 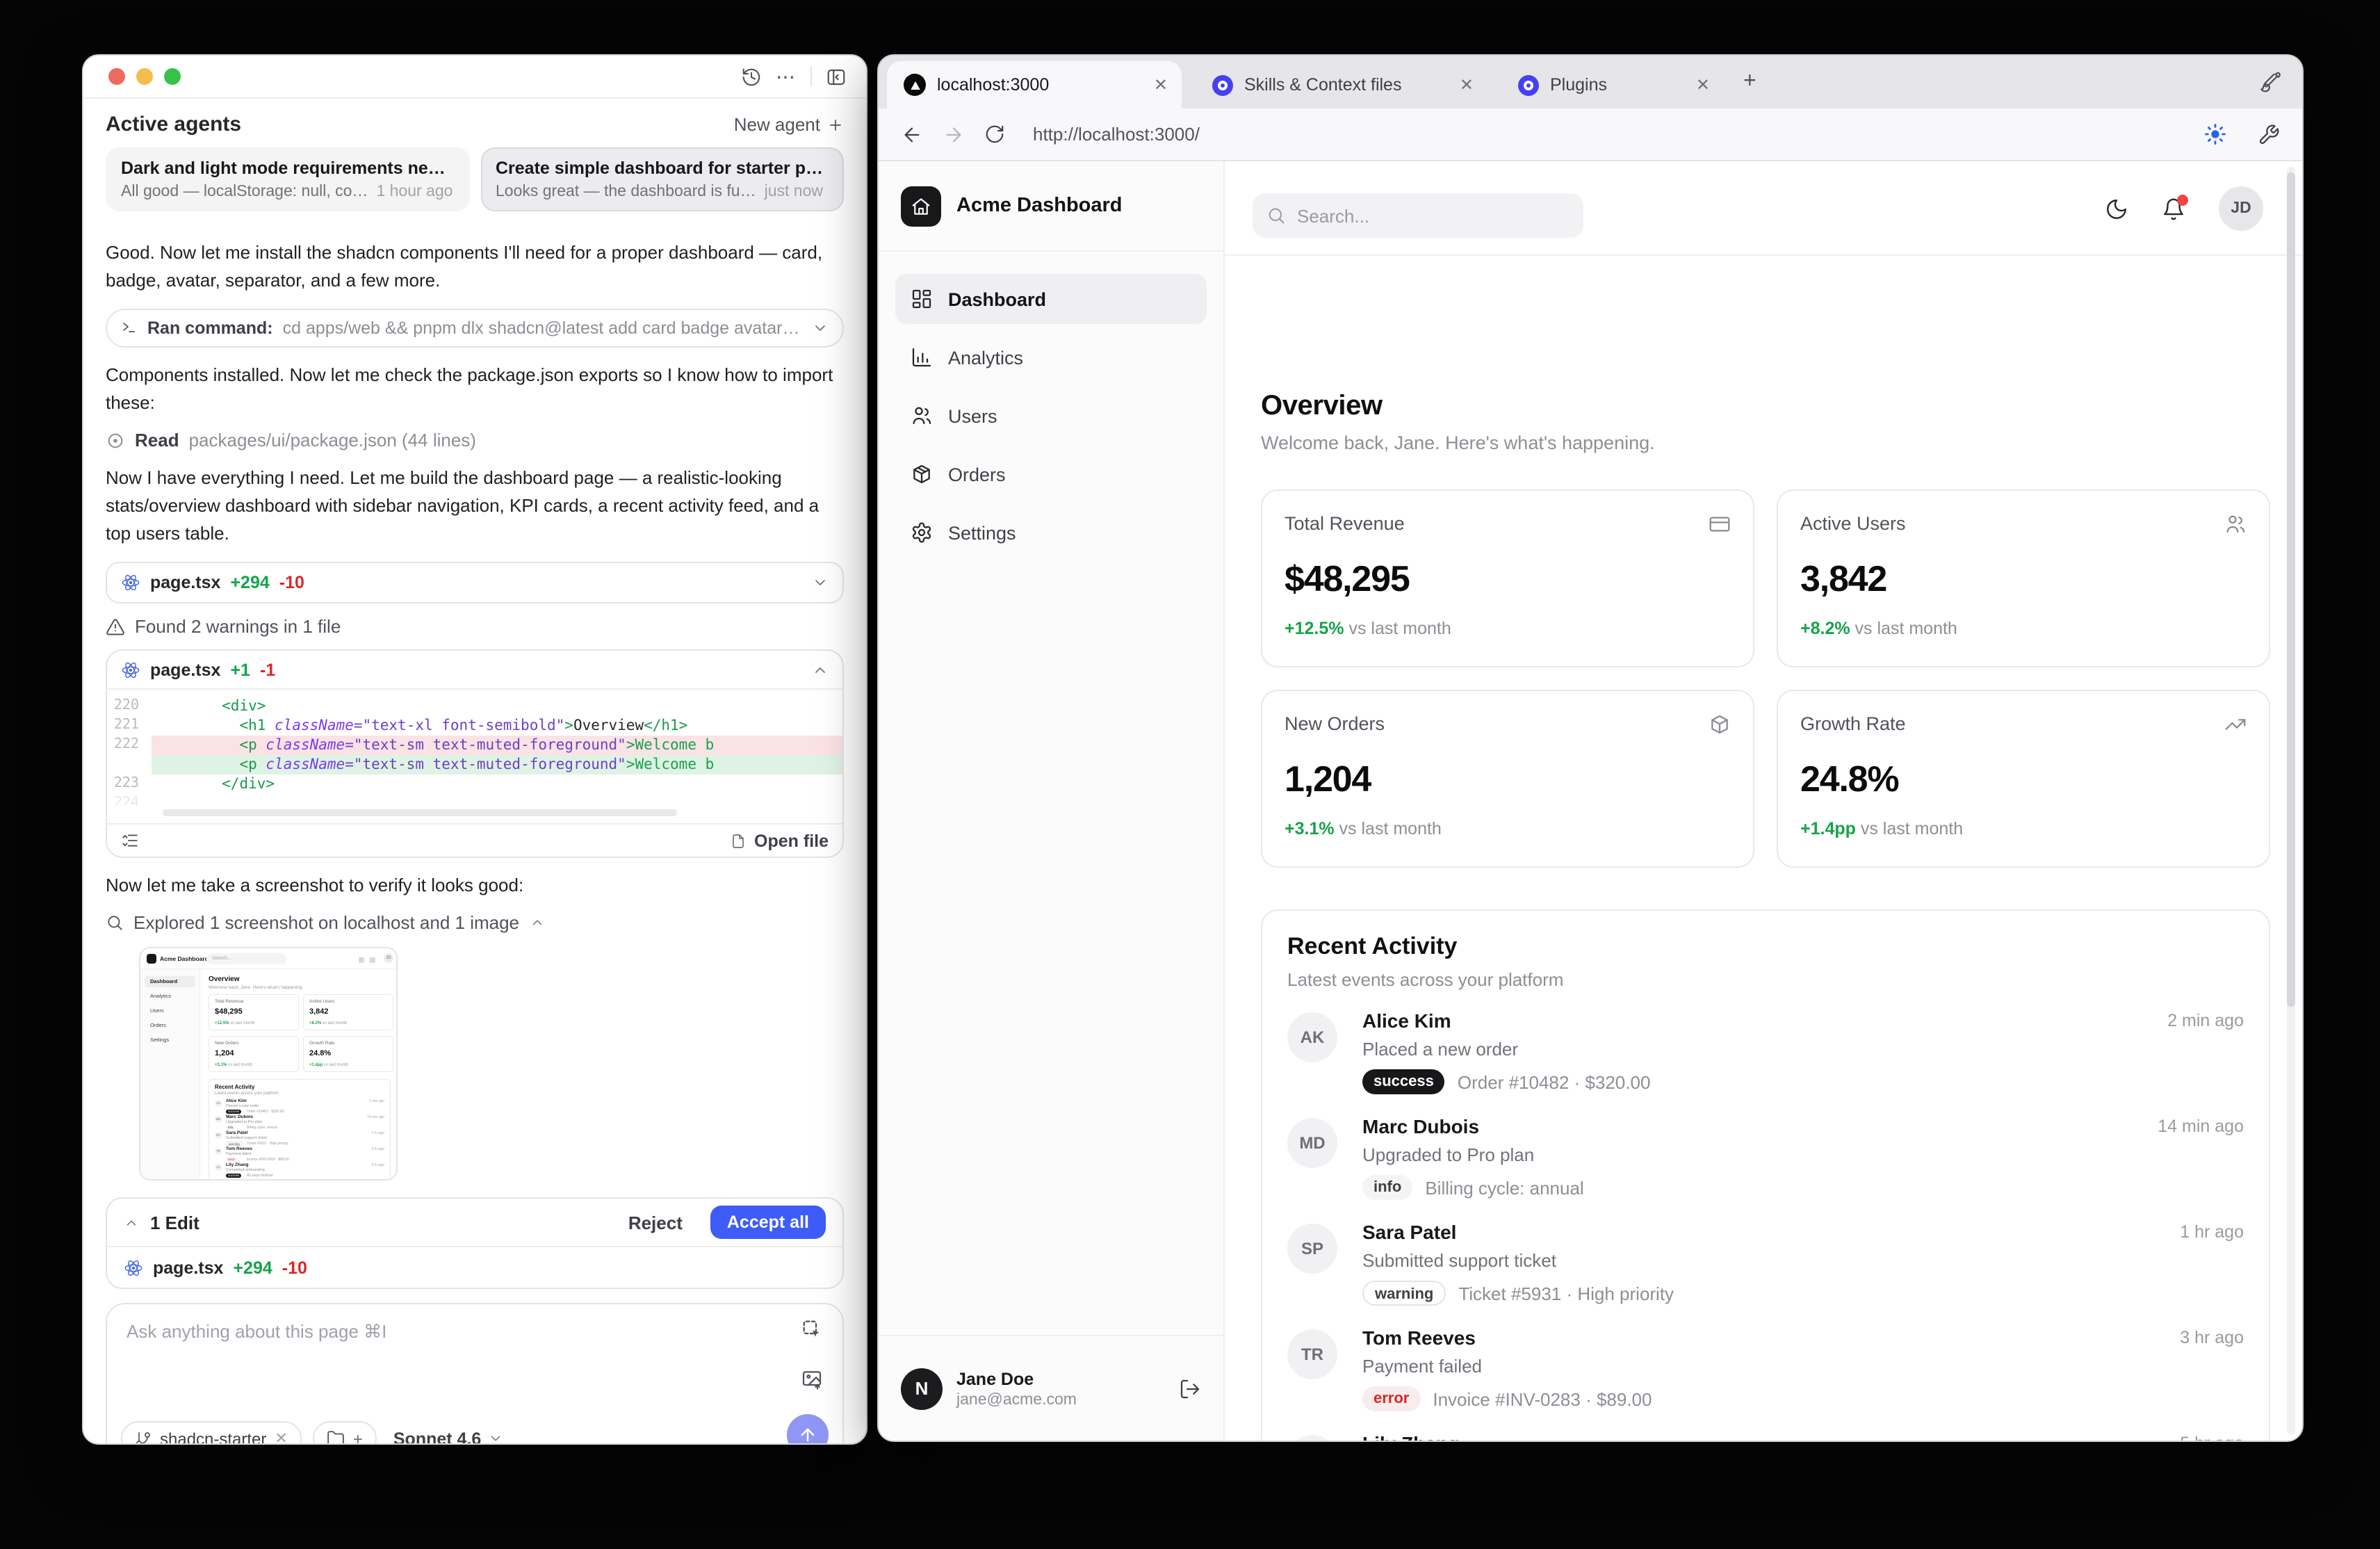 I want to click on code-line: 220 <div>, so click(x=189, y=706).